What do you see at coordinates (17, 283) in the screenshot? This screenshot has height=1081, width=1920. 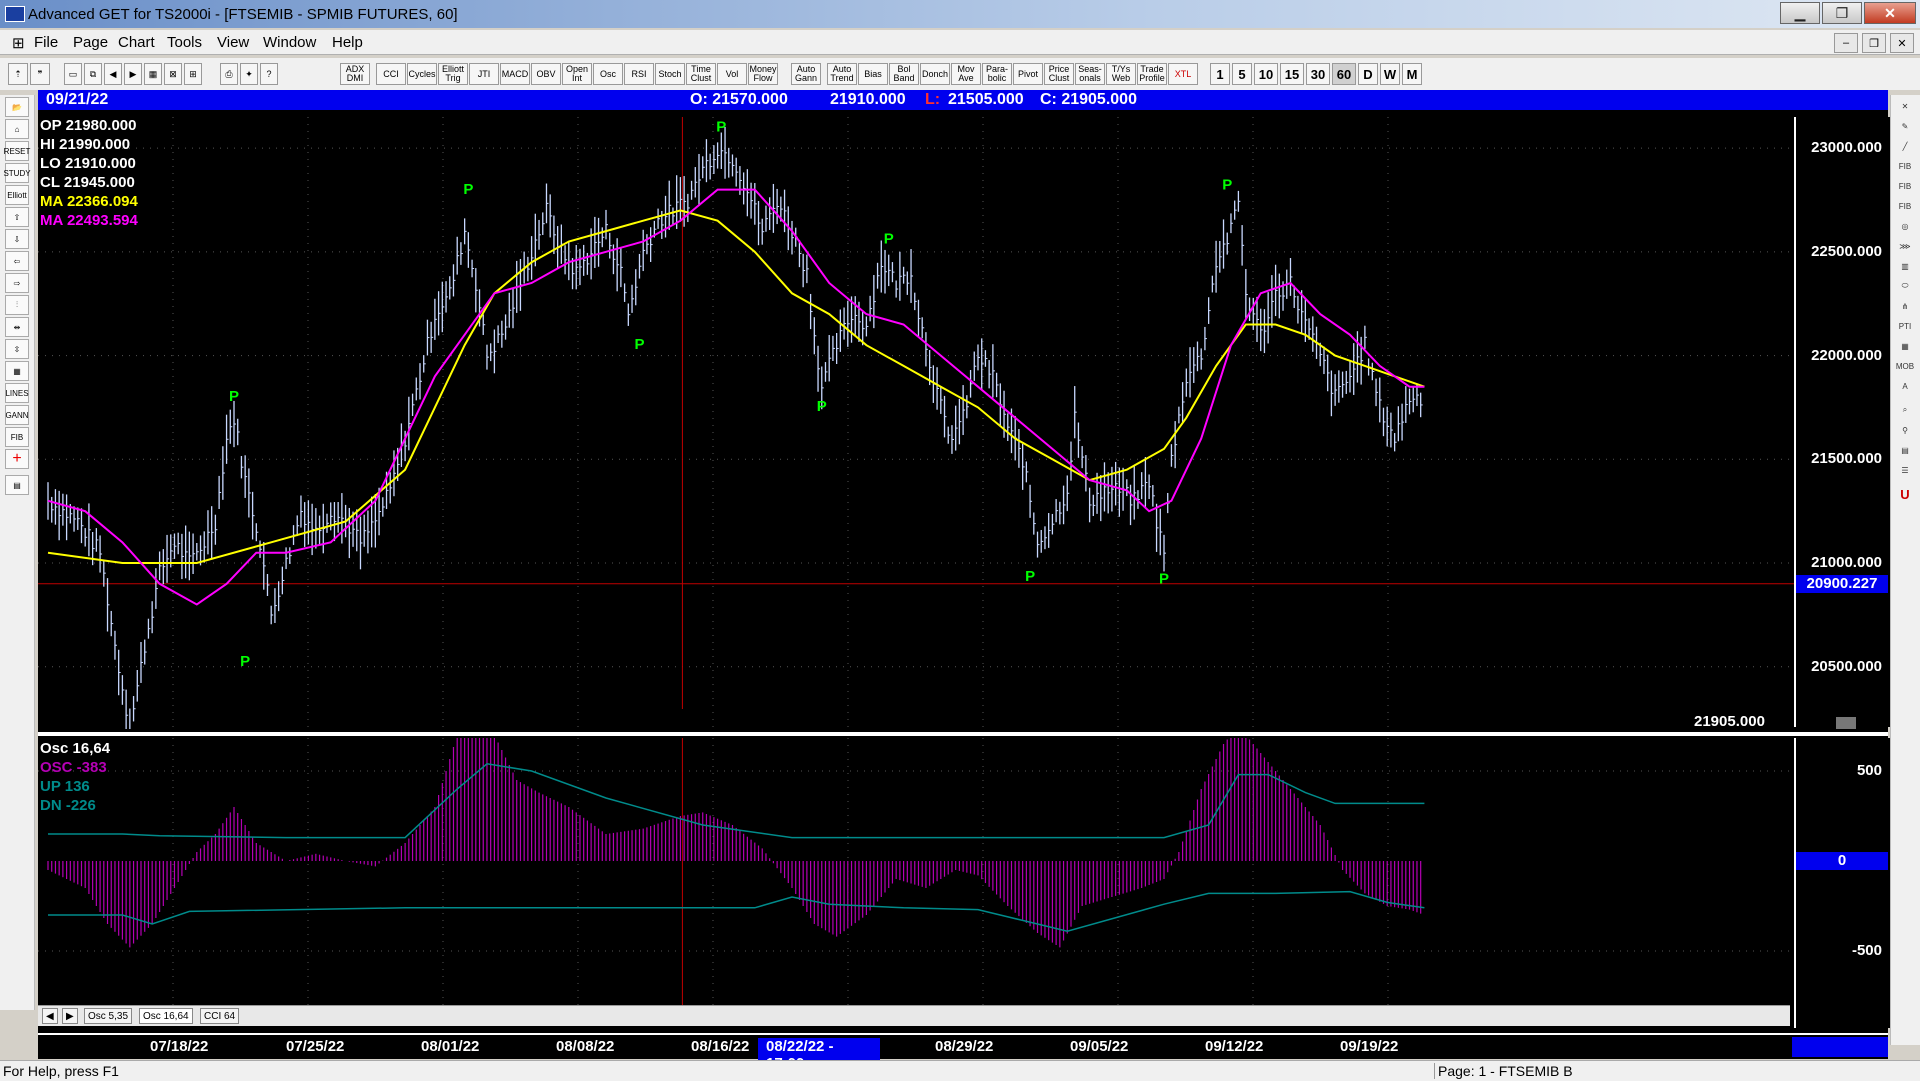 I see `arrow-right-icon: ⇨` at bounding box center [17, 283].